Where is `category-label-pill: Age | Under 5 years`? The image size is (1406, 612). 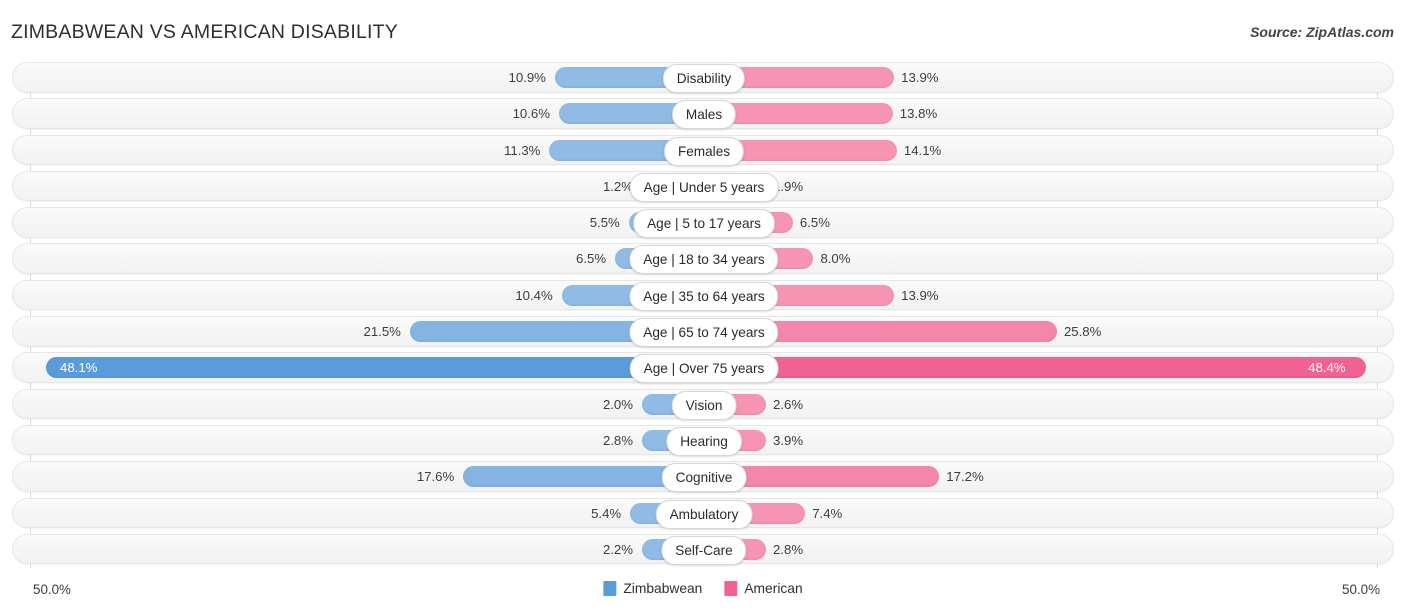 category-label-pill: Age | Under 5 years is located at coordinates (704, 187).